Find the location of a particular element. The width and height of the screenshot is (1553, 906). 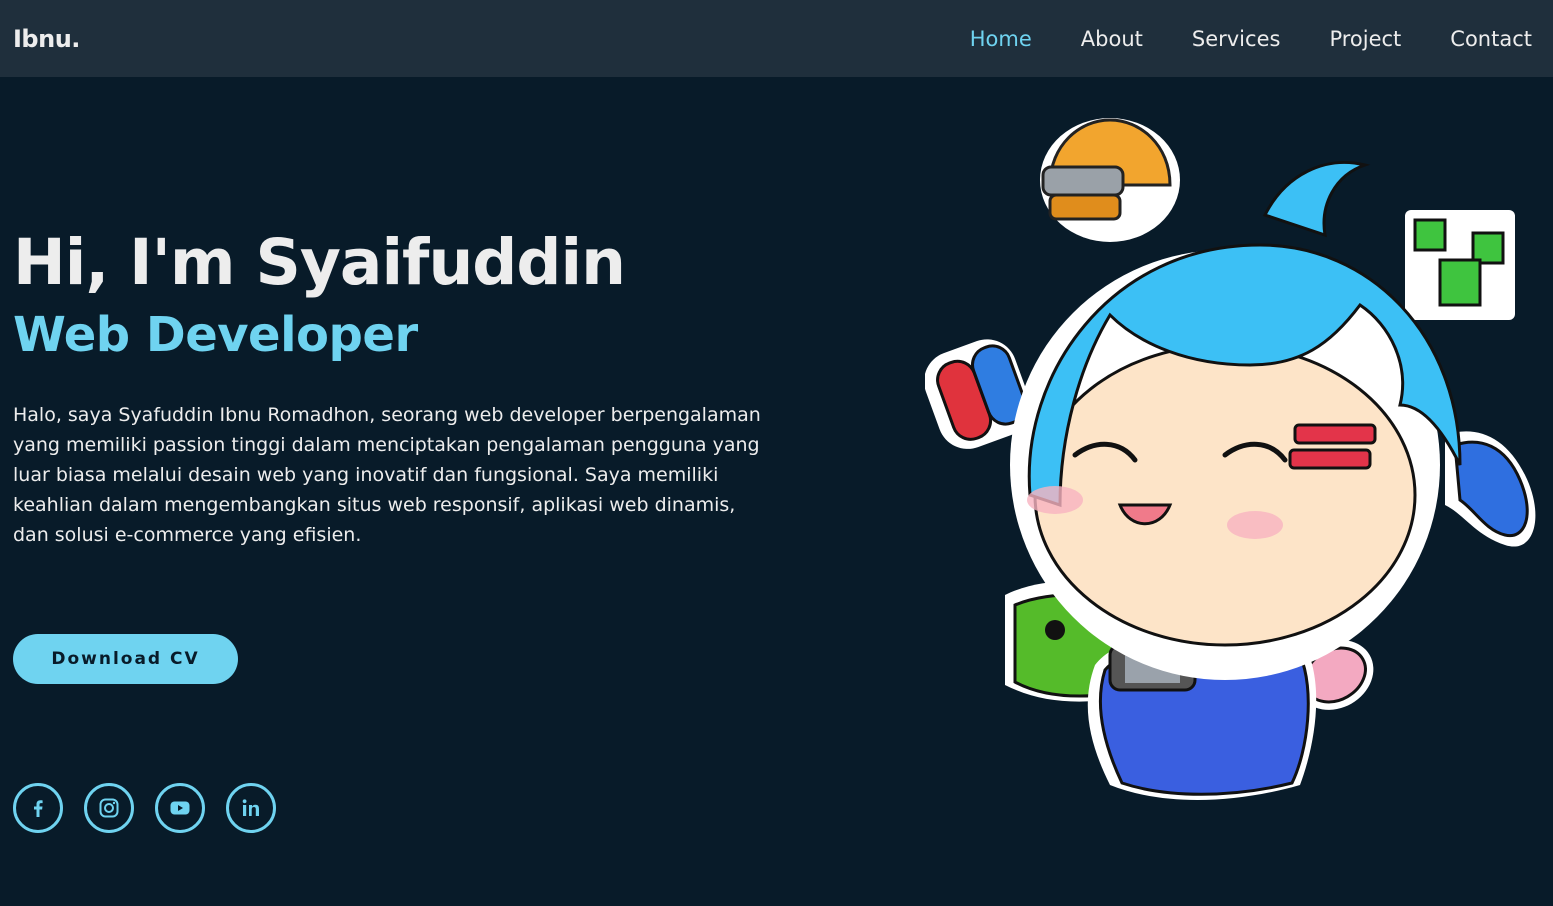

site-logo: Ibnu. is located at coordinates (46, 39).